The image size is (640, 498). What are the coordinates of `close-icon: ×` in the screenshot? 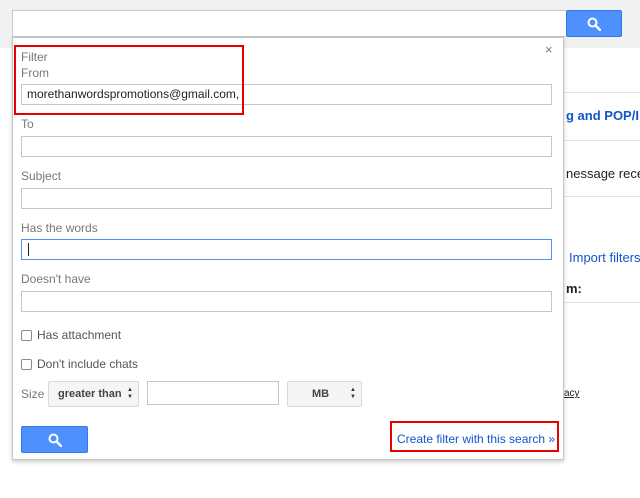 It's located at (549, 49).